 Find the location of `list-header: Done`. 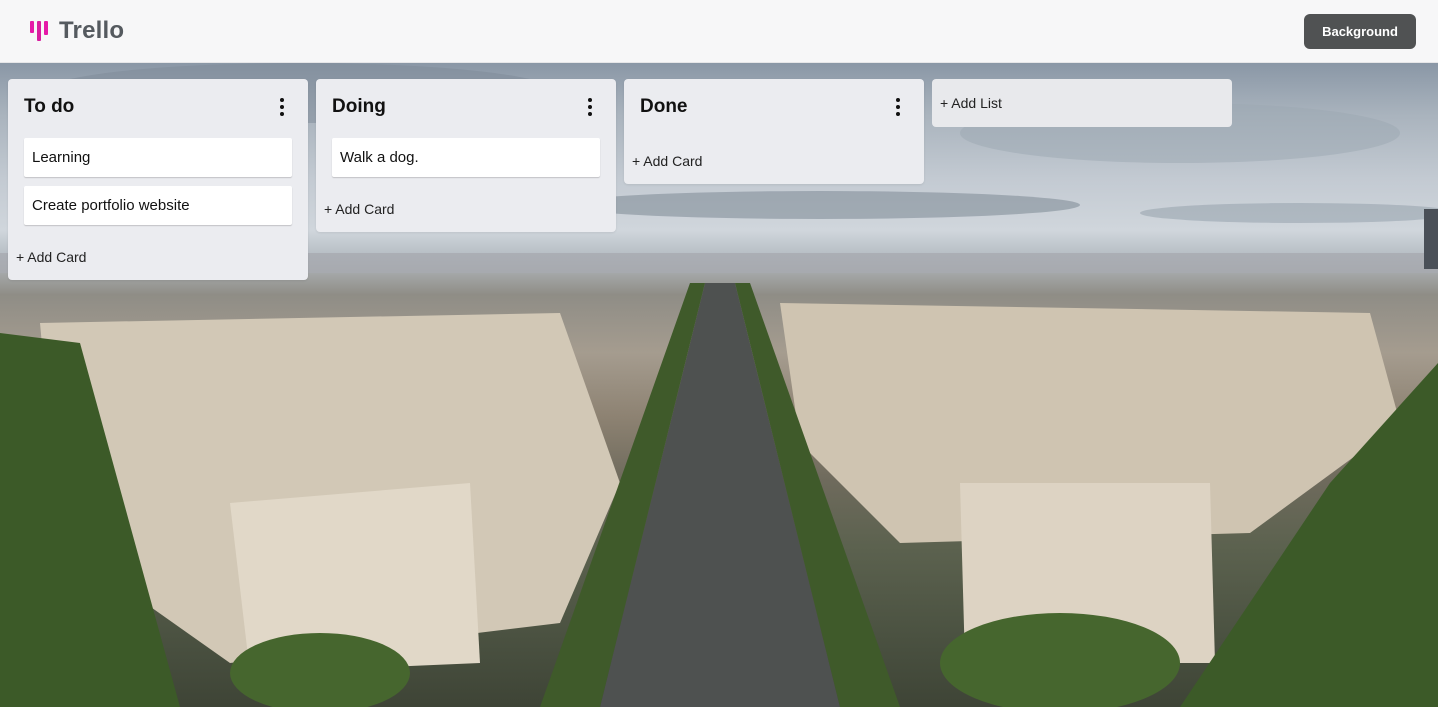

list-header: Done is located at coordinates (774, 106).